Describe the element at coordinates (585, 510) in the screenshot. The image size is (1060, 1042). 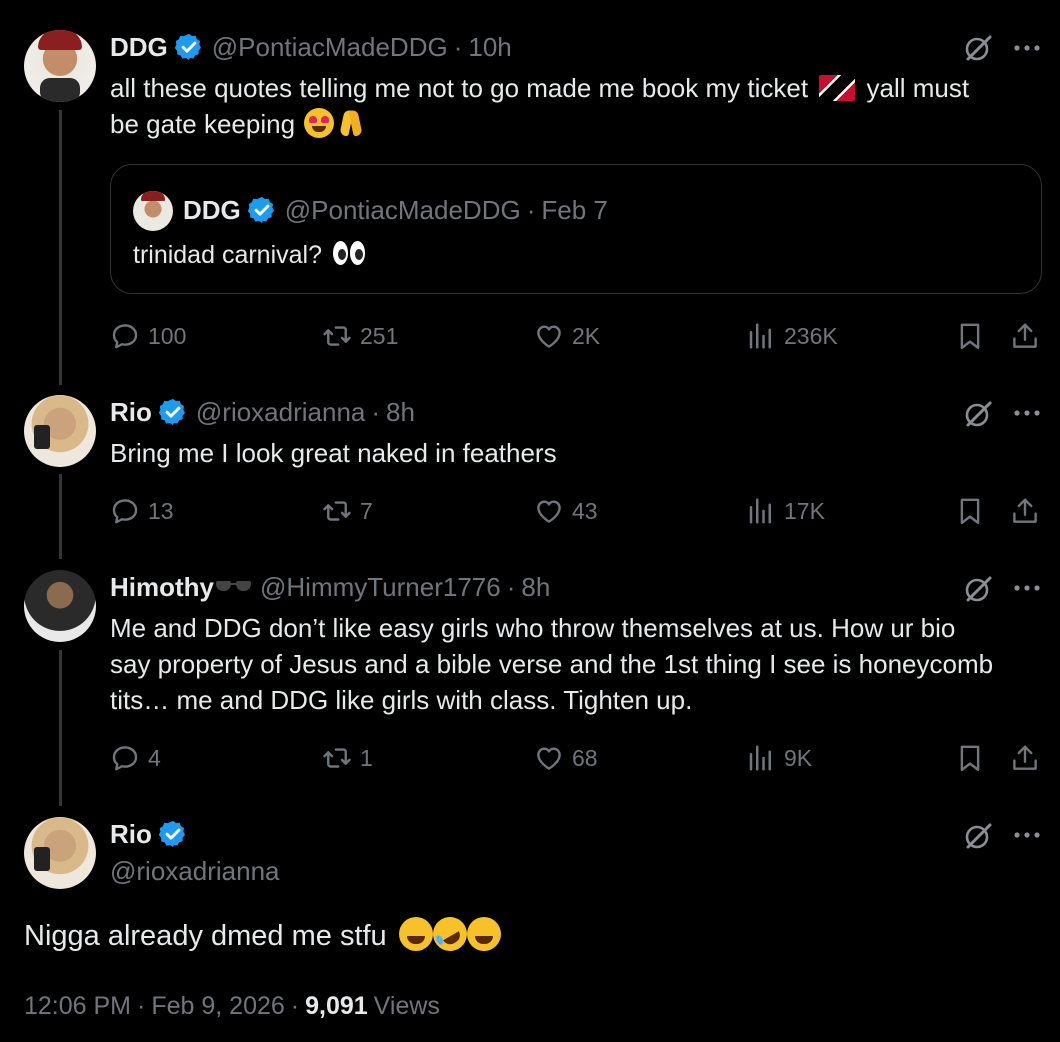
I see `like-count: 43` at that location.